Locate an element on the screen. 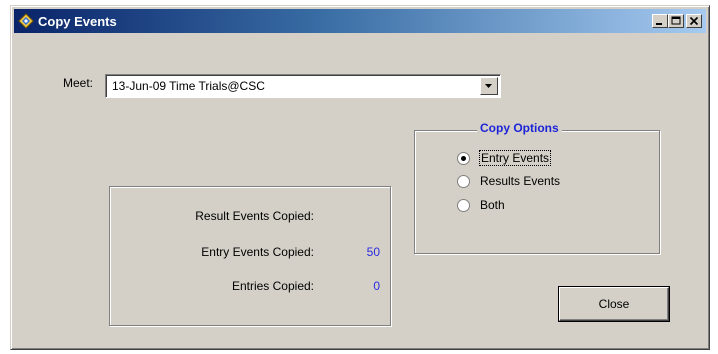  chevron-down-icon is located at coordinates (488, 86).